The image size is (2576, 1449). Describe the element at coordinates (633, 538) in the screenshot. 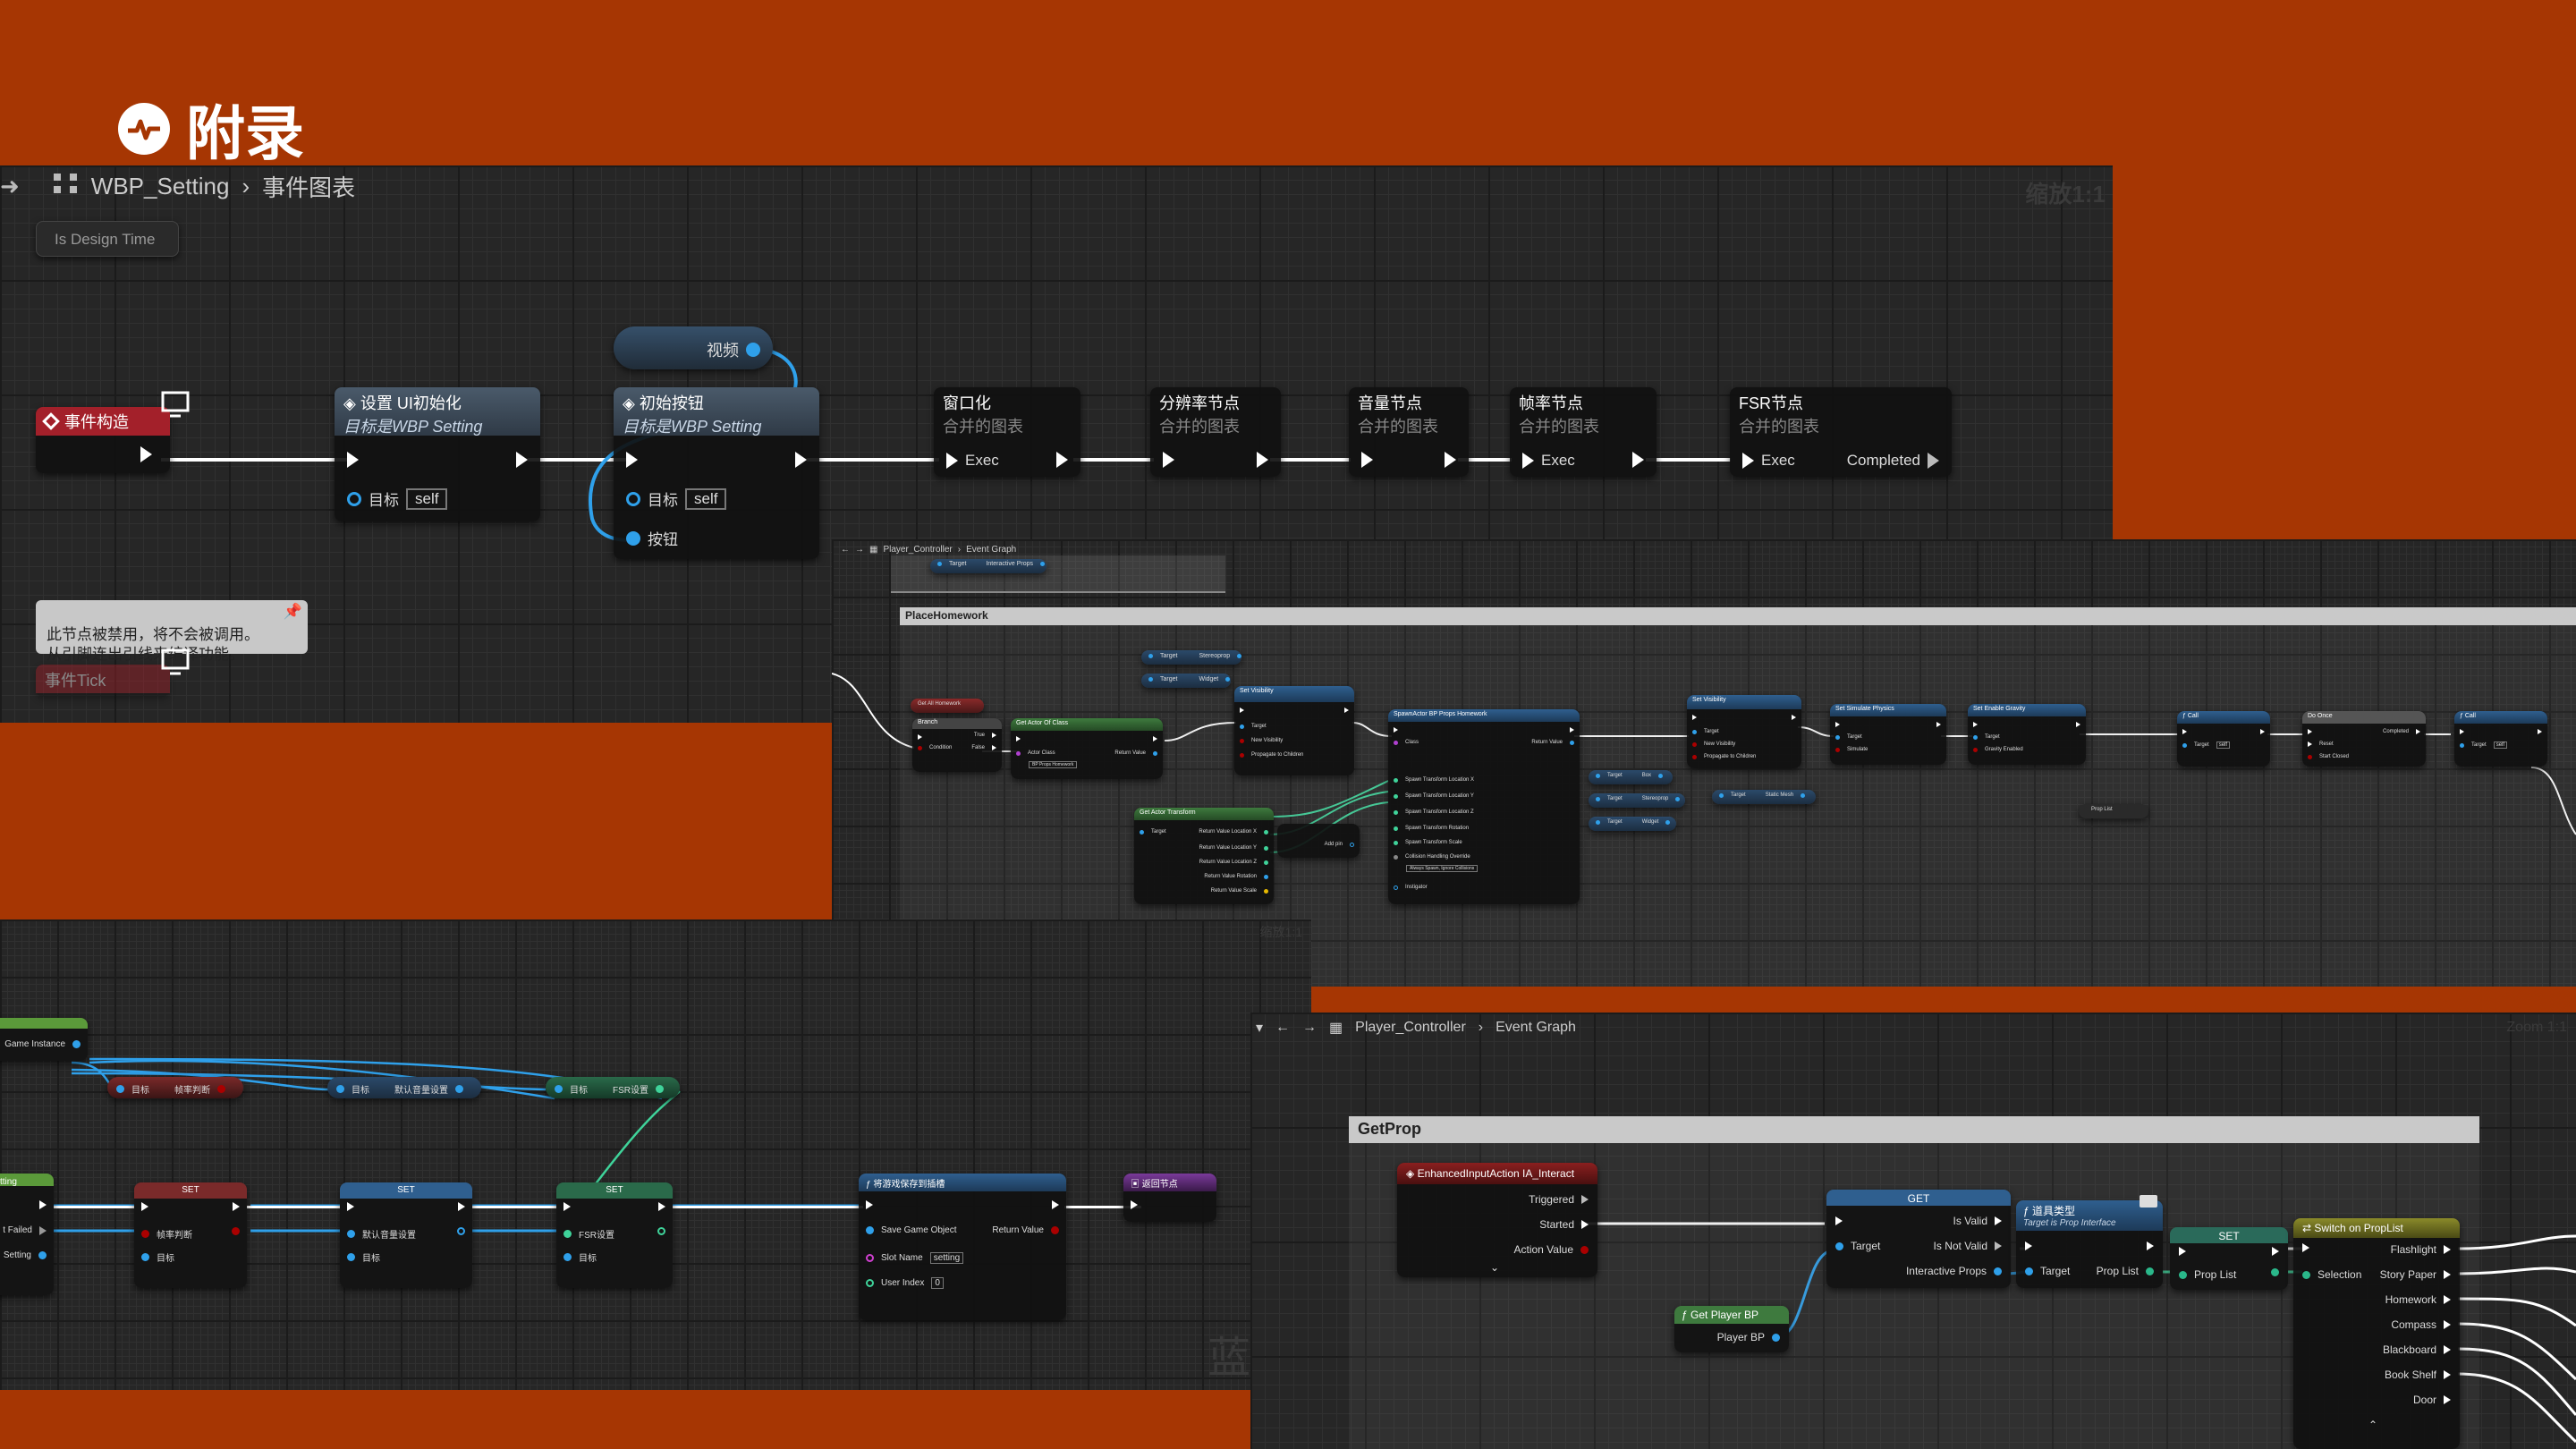

I see `button-pin` at that location.